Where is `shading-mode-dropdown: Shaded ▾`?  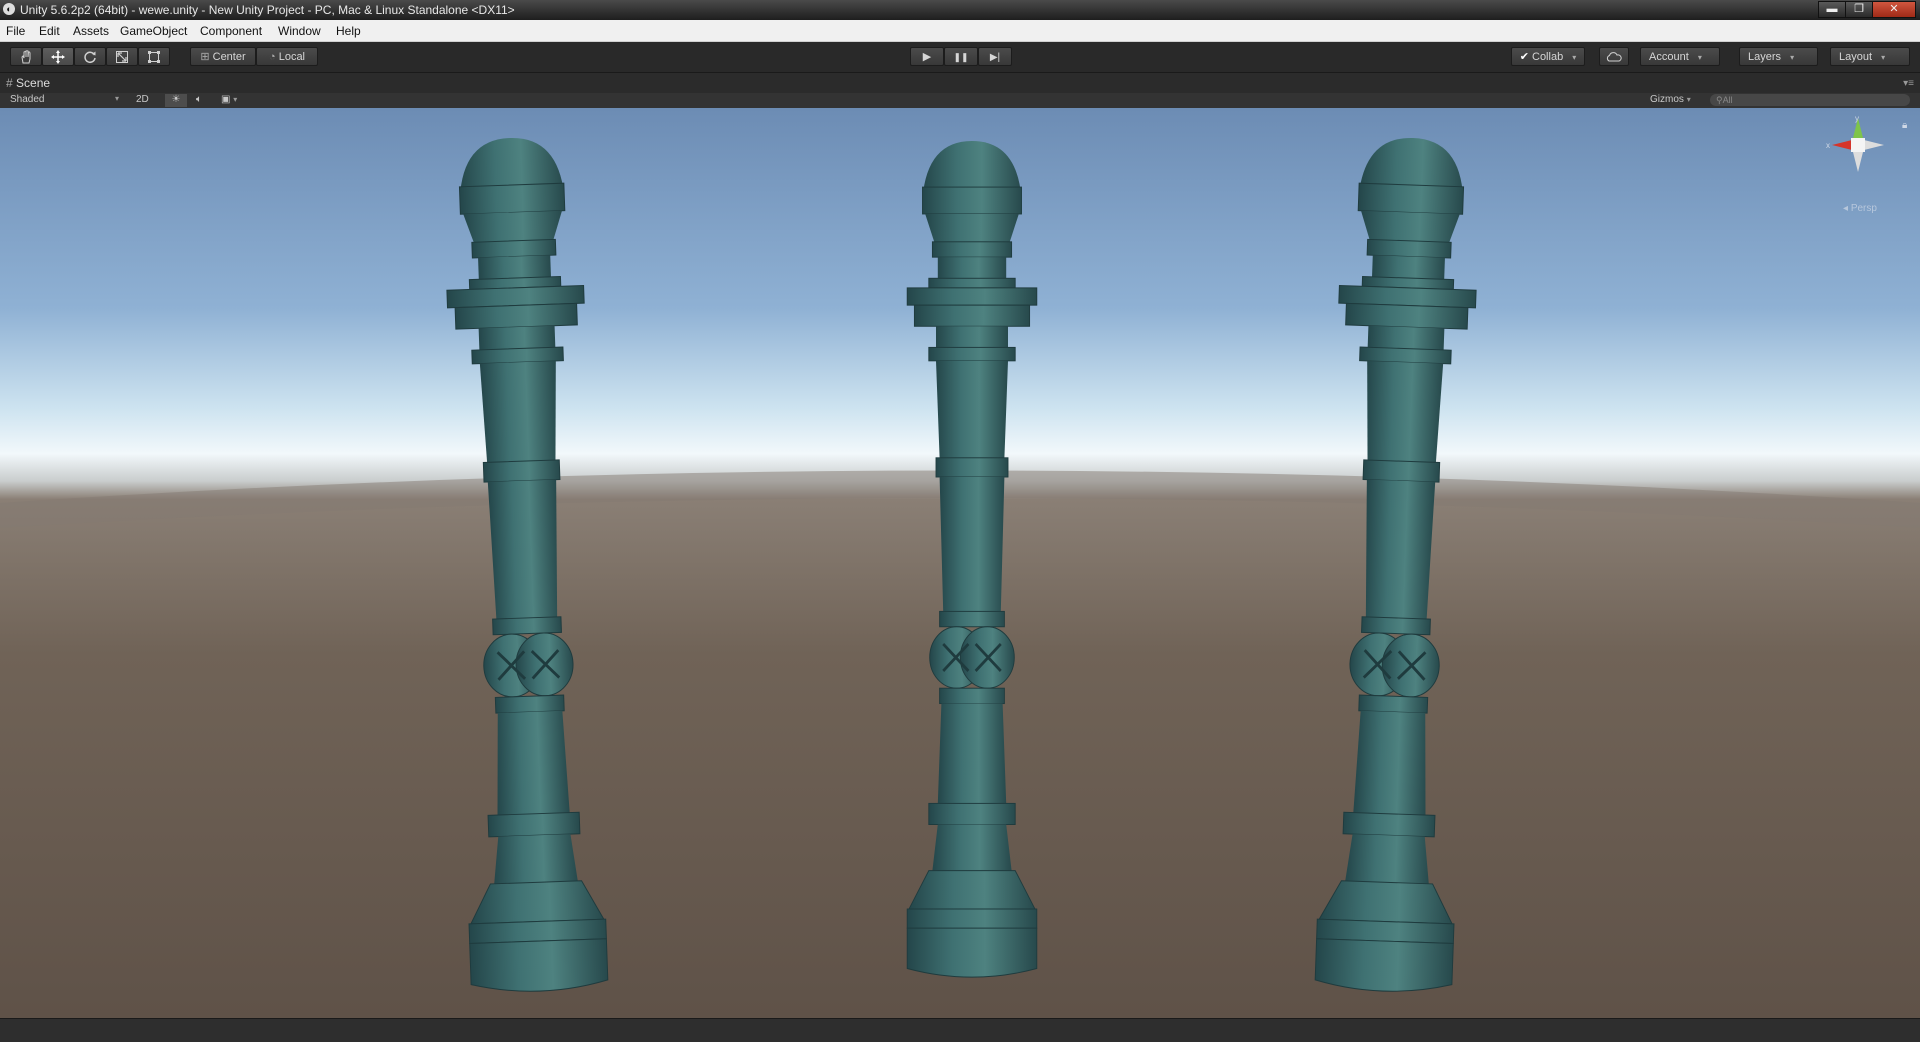
shading-mode-dropdown: Shaded ▾ is located at coordinates (64, 99).